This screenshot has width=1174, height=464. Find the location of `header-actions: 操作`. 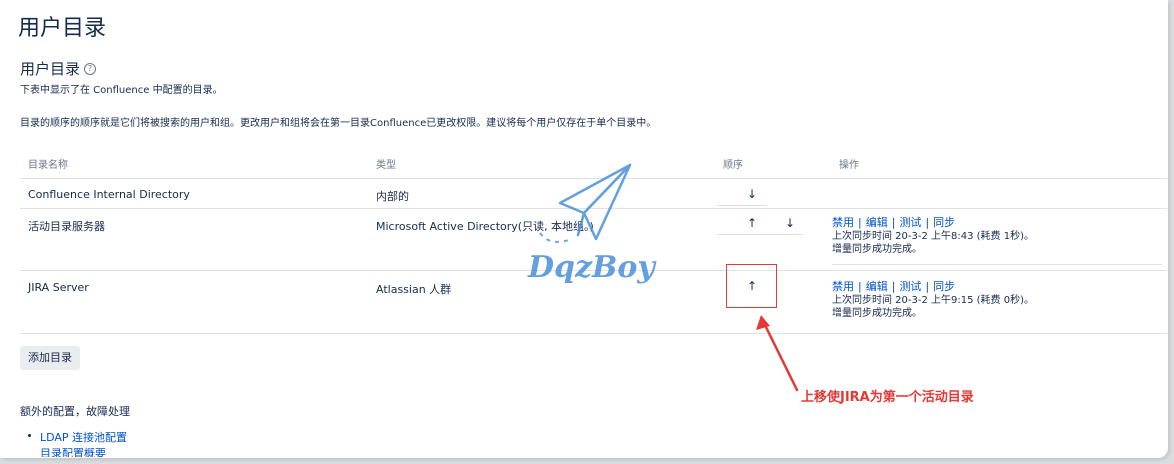

header-actions: 操作 is located at coordinates (849, 165).